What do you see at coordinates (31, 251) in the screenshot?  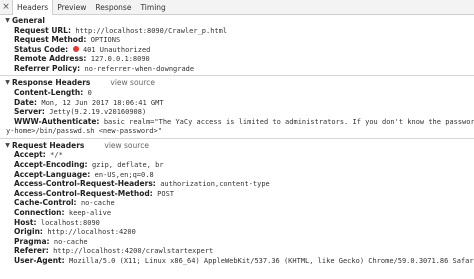 I see `header-key: Referer:` at bounding box center [31, 251].